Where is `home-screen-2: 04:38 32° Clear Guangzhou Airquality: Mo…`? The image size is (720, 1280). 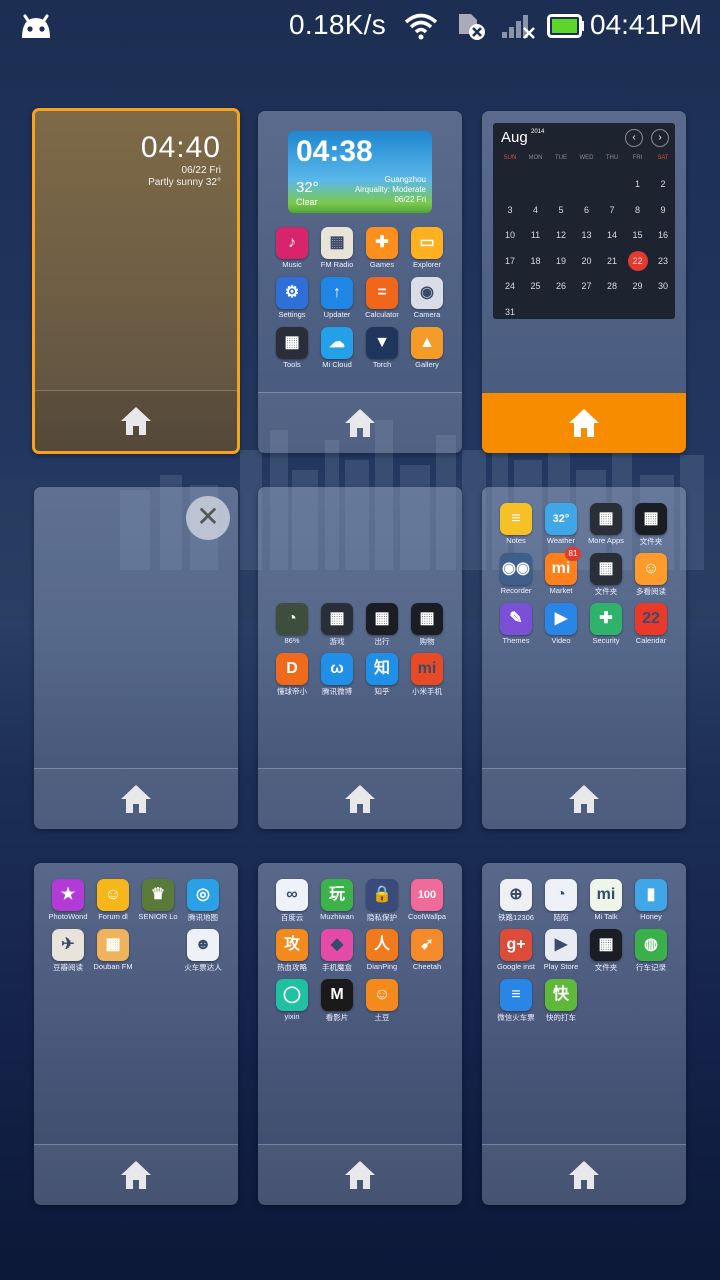
home-screen-2: 04:38 32° Clear Guangzhou Airquality: Mo… is located at coordinates (360, 282).